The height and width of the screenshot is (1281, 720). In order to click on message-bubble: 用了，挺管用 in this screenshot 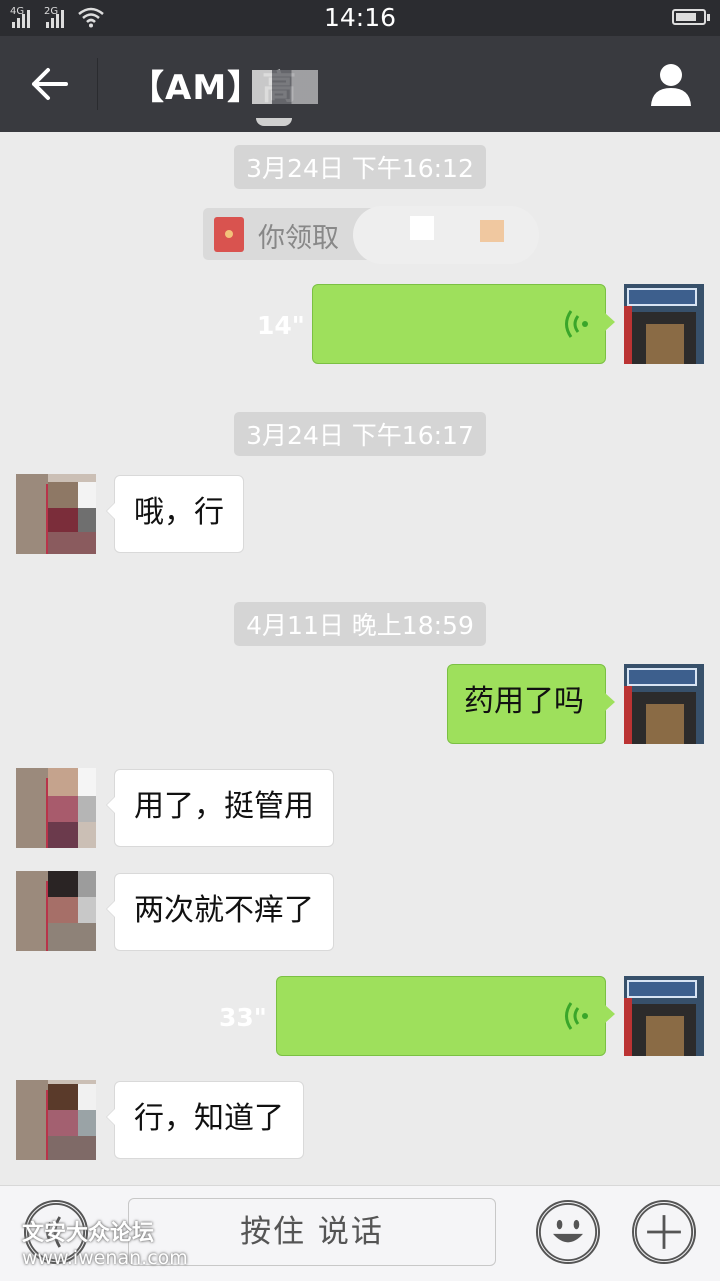, I will do `click(220, 808)`.